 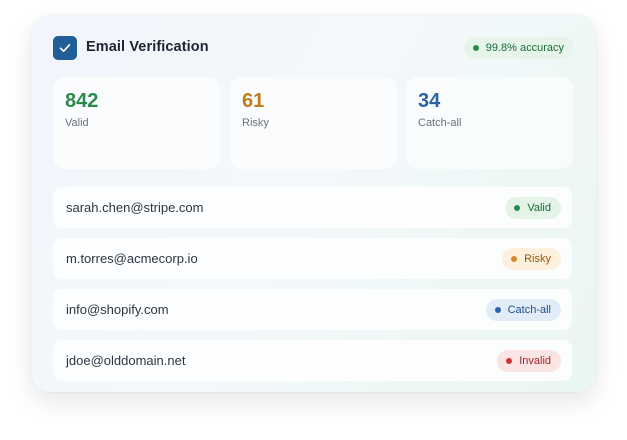 What do you see at coordinates (77, 123) in the screenshot?
I see `stat-label-valid: Valid` at bounding box center [77, 123].